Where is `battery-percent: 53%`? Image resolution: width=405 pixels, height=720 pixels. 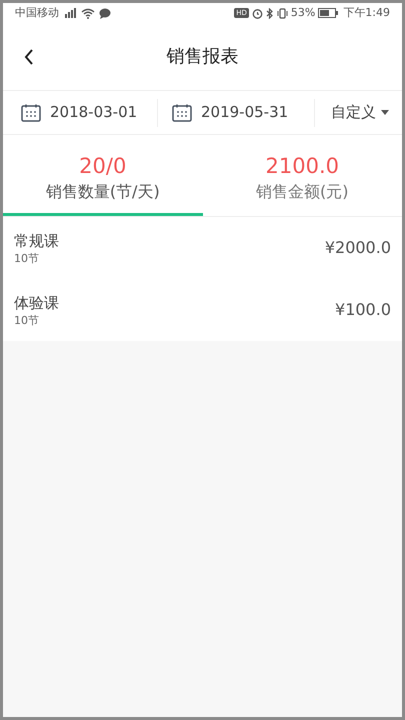 battery-percent: 53% is located at coordinates (303, 12).